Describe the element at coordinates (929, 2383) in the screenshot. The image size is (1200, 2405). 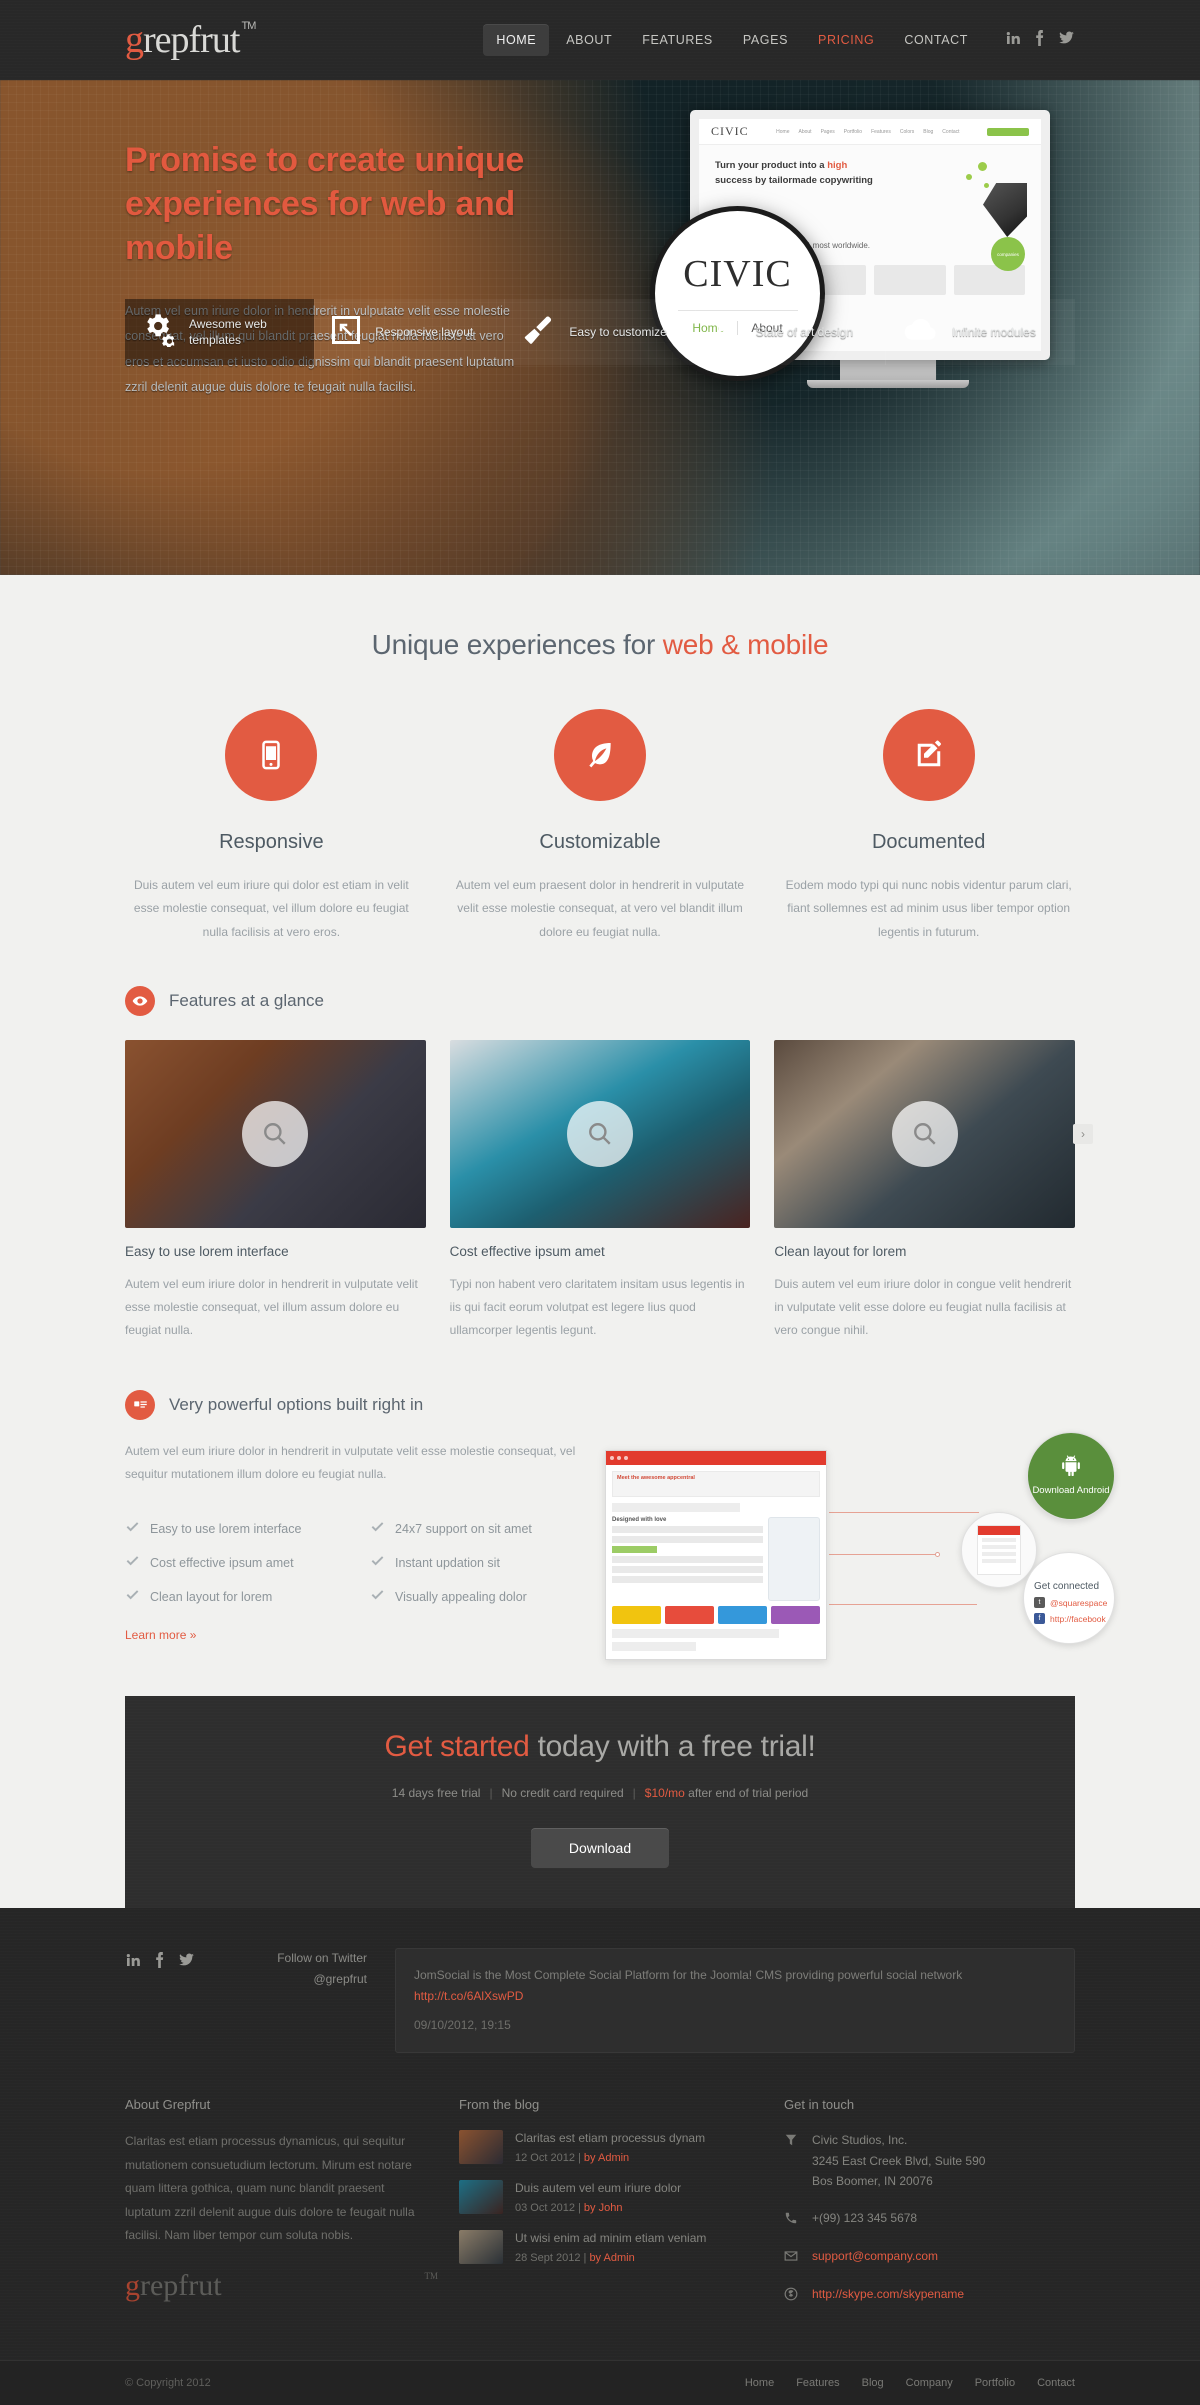
I see `footer-nav-company: Company` at that location.